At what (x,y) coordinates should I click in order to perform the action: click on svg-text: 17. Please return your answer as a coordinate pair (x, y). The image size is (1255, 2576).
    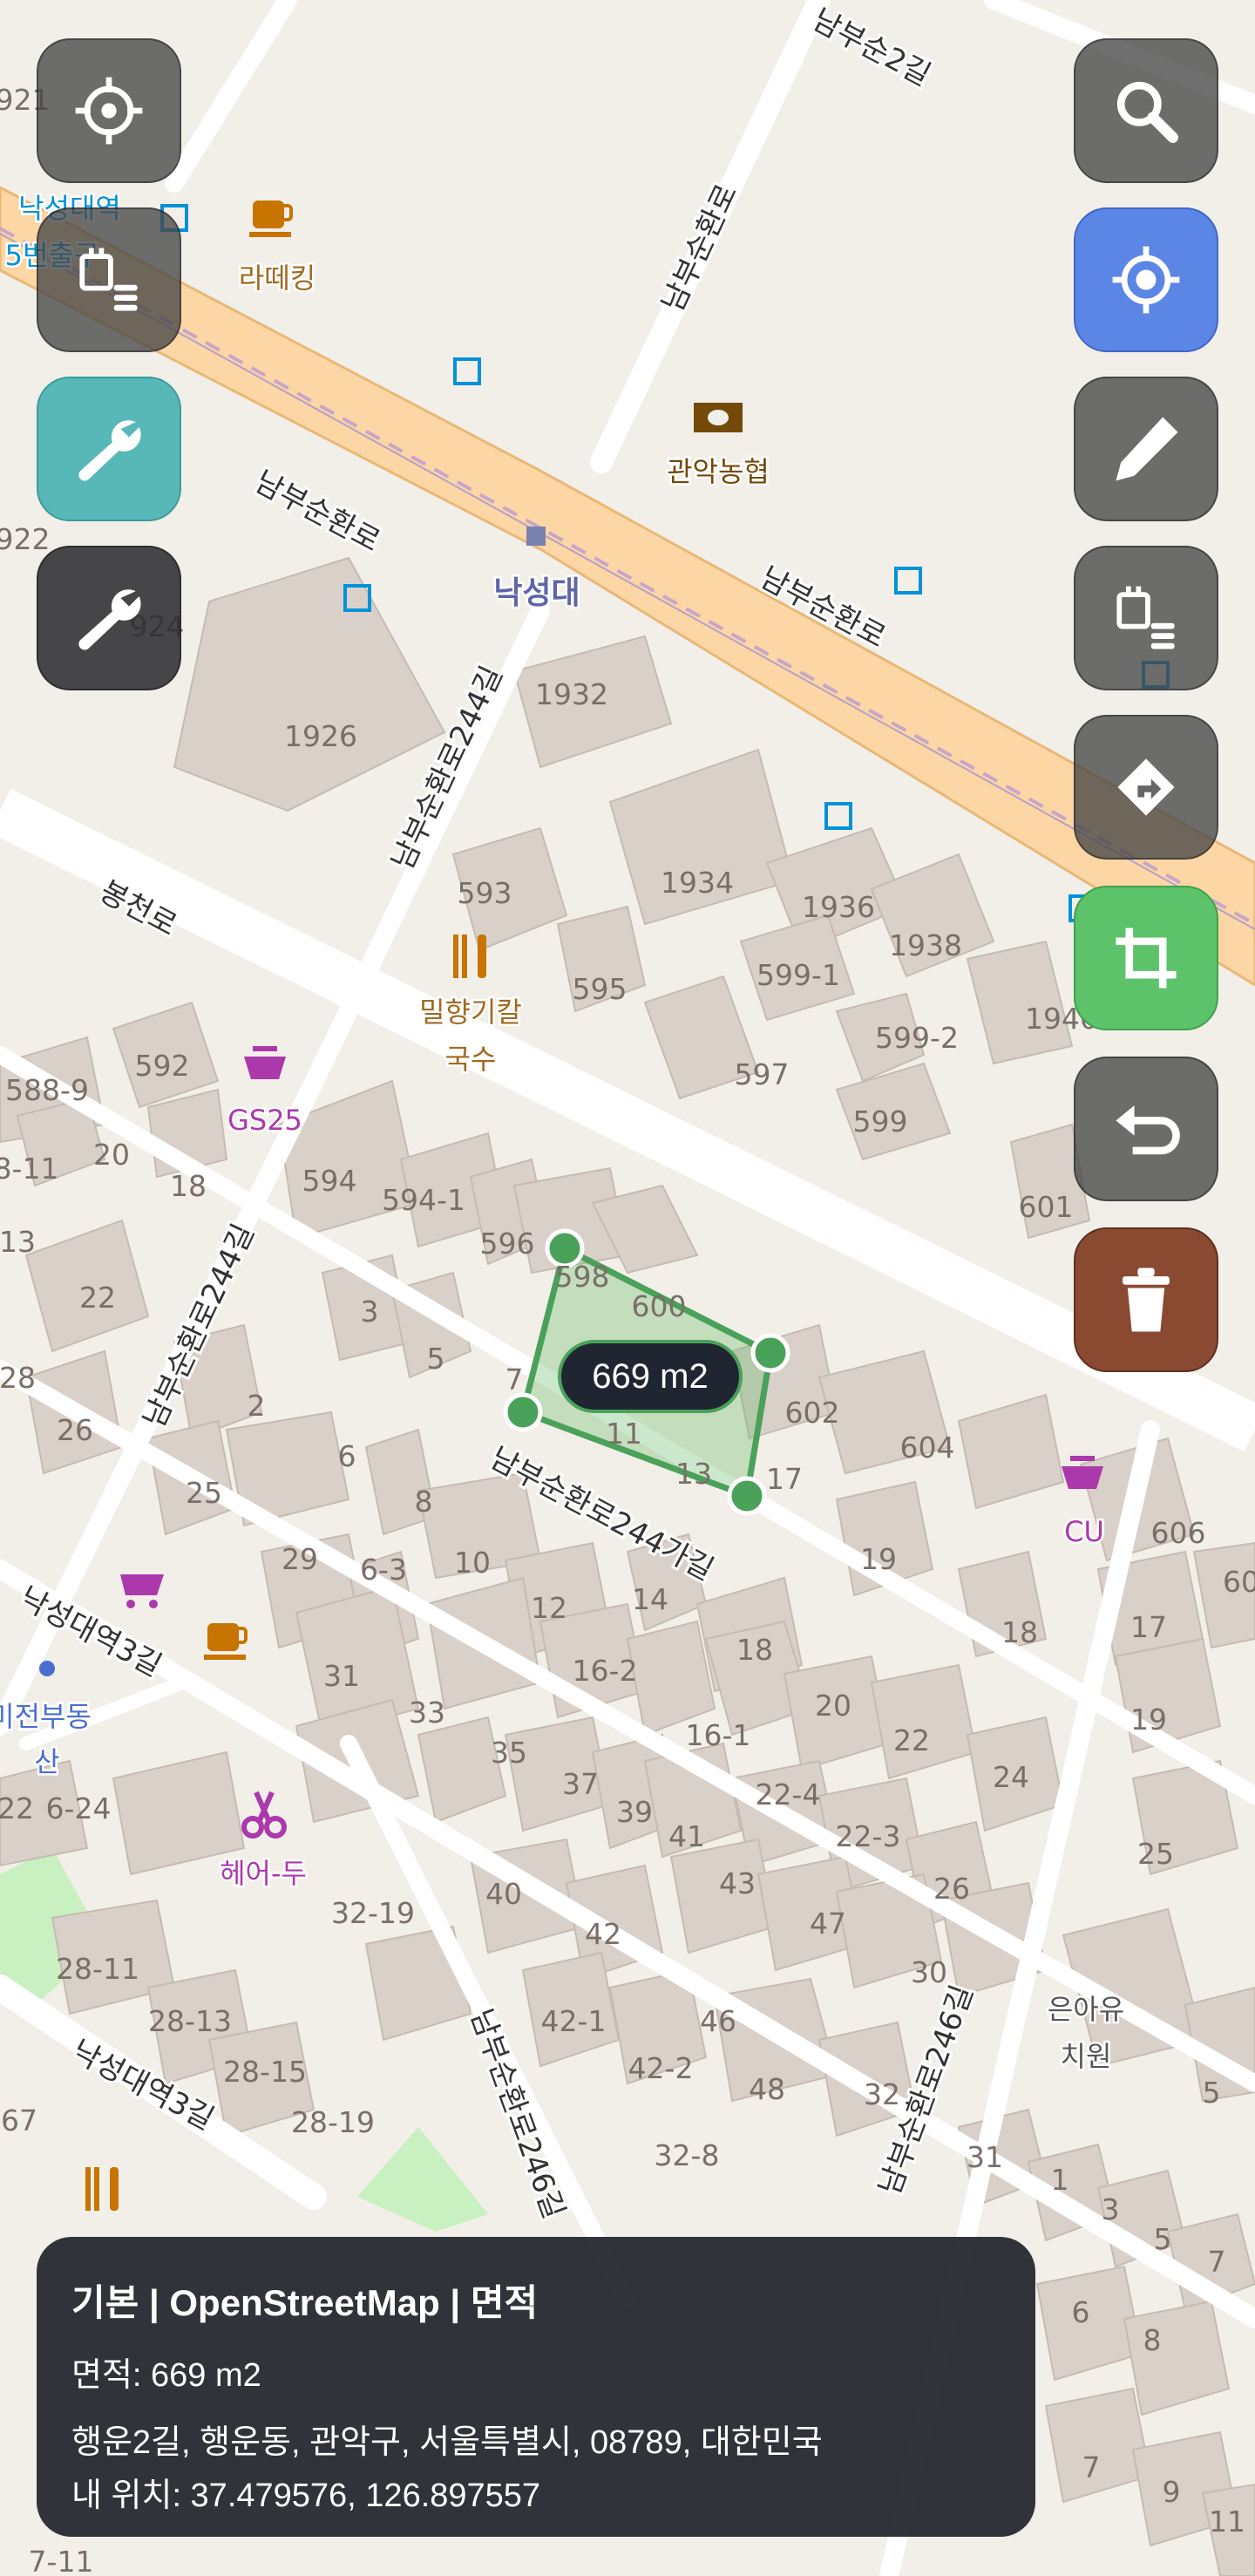
    Looking at the image, I should click on (784, 1479).